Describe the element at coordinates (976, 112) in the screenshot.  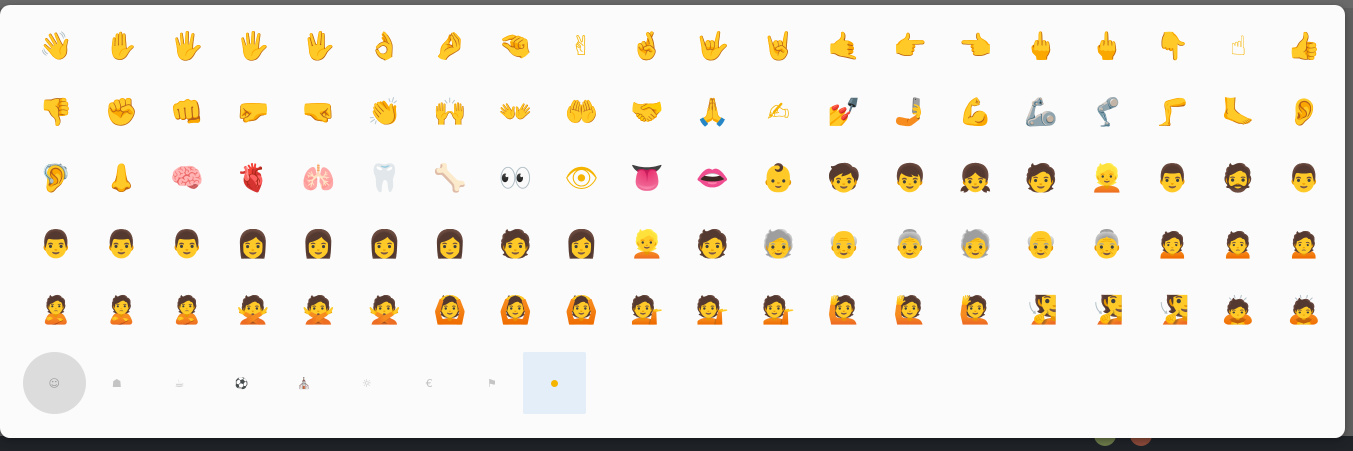
I see `emoji-cell: 💪` at that location.